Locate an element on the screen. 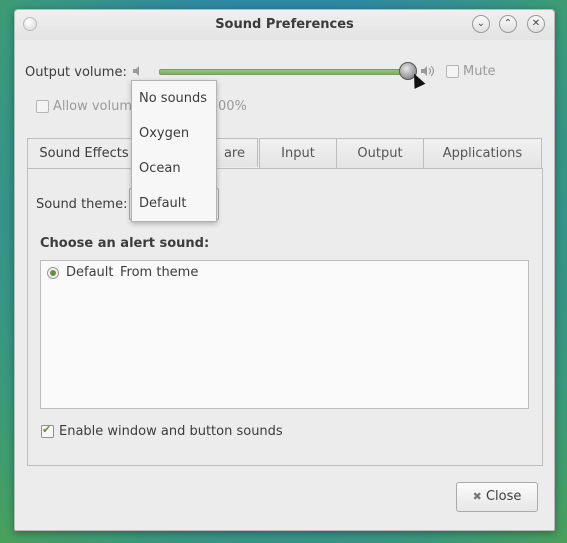 This screenshot has width=567, height=543. menu-item-default: Default is located at coordinates (174, 203).